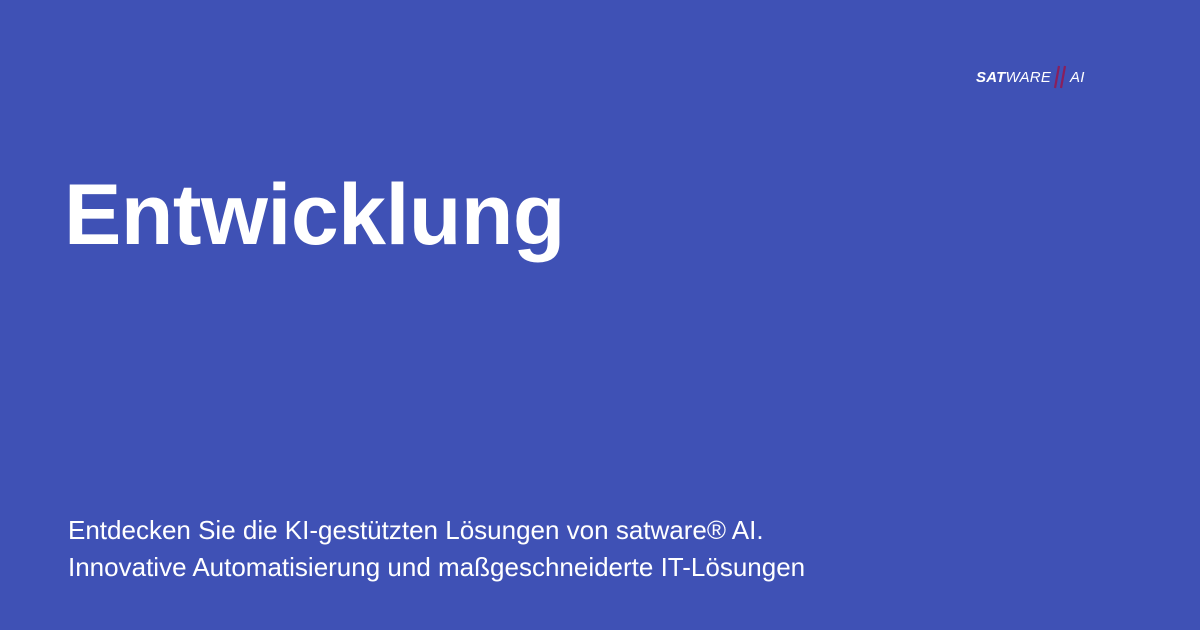  I want to click on logo-text-ware: WARE, so click(1028, 77).